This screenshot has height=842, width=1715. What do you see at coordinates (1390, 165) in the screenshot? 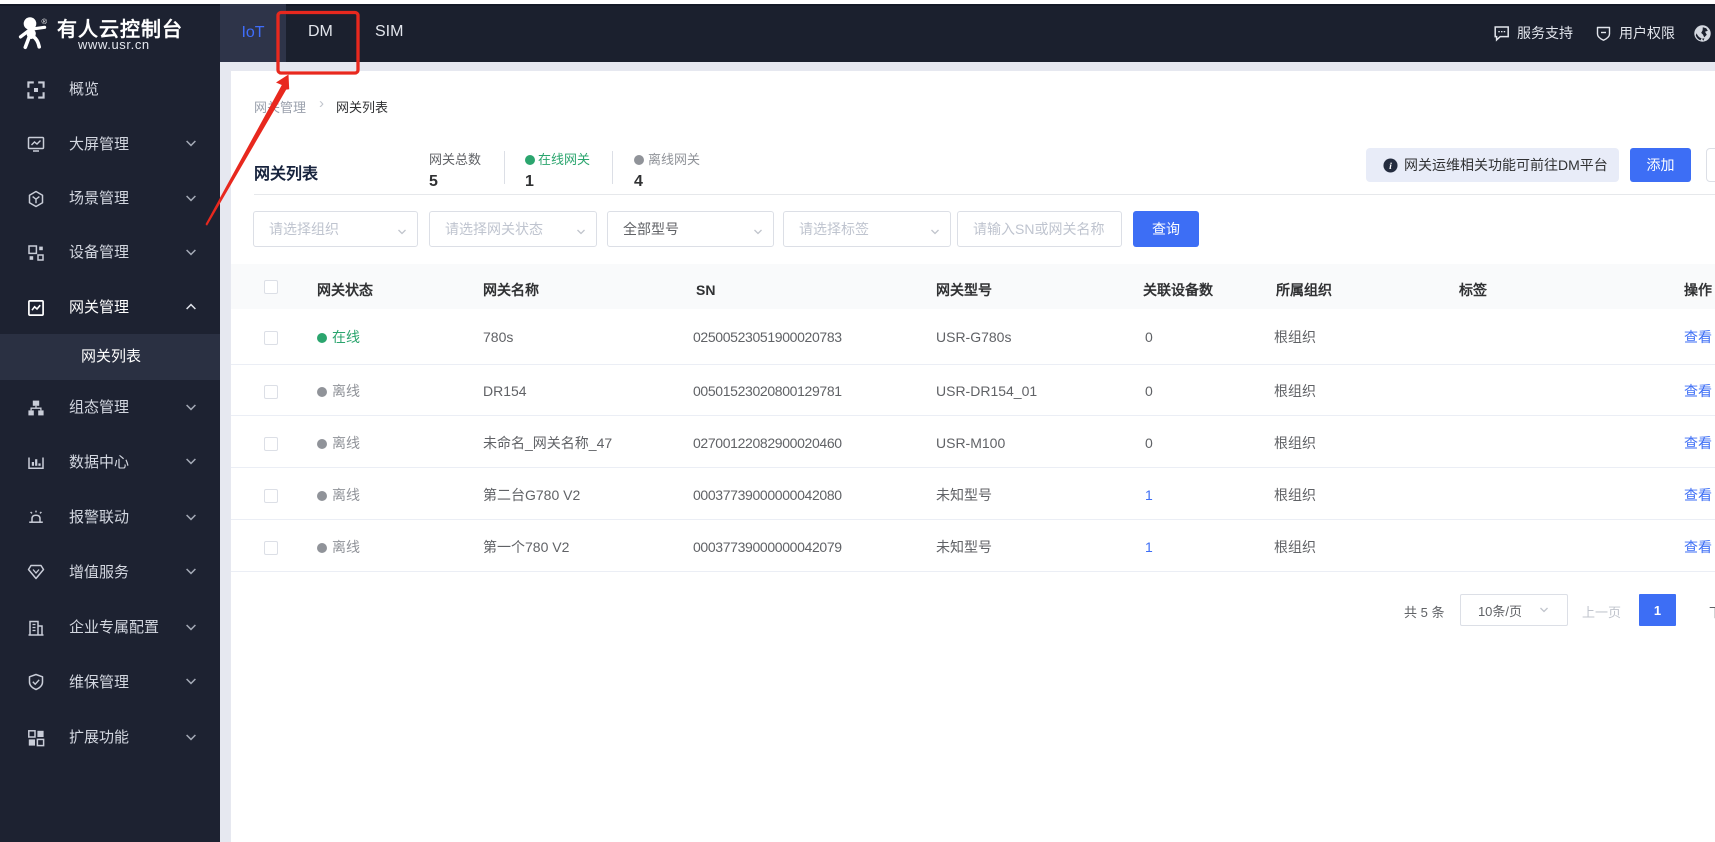
I see `svg-text: i` at bounding box center [1390, 165].